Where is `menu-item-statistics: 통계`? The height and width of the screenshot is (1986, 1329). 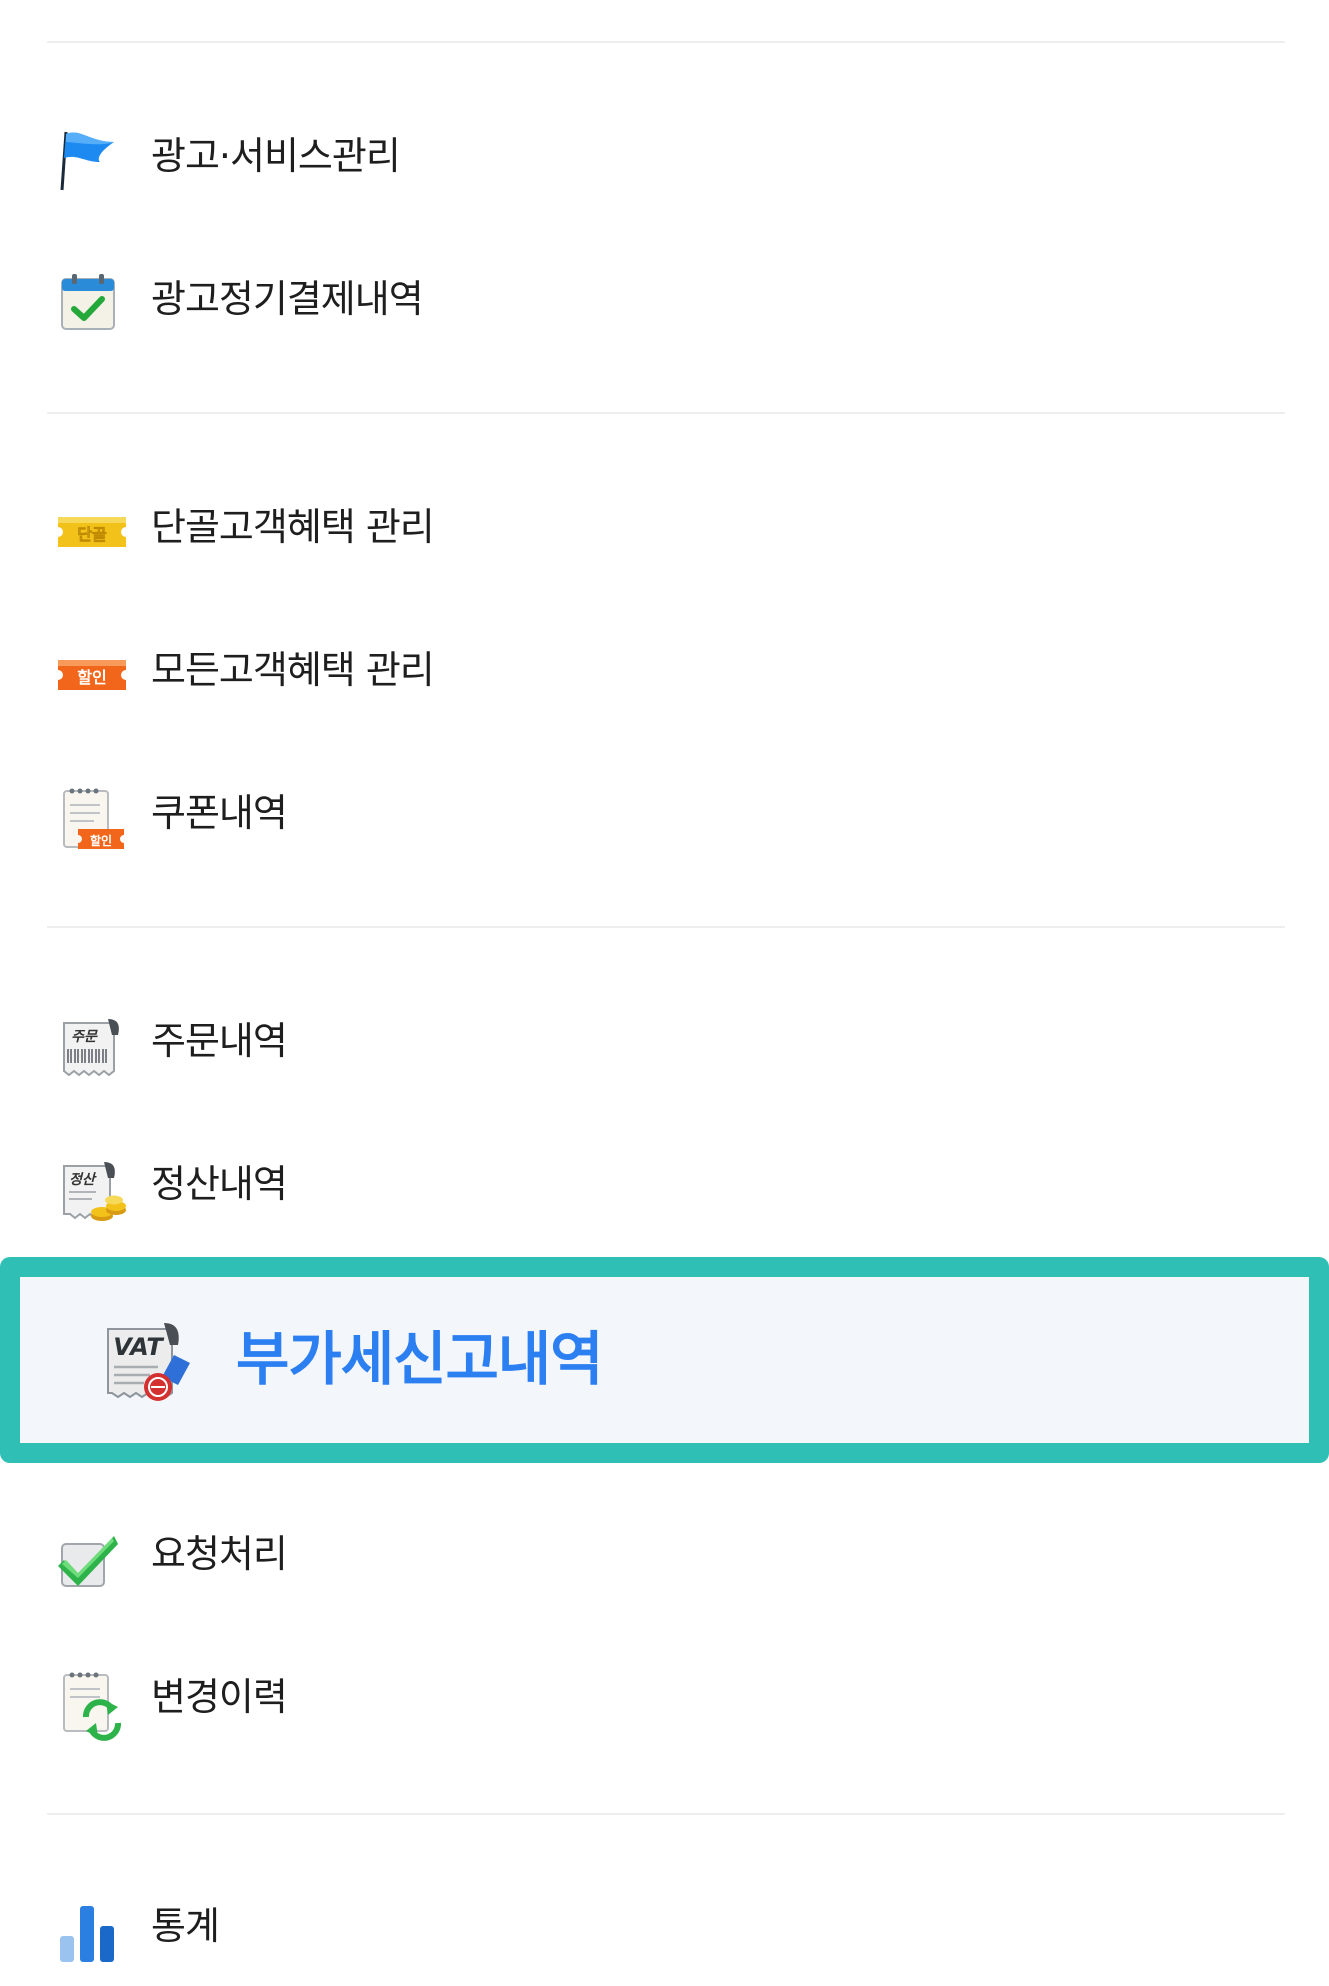
menu-item-statistics: 통계 is located at coordinates (664, 1926).